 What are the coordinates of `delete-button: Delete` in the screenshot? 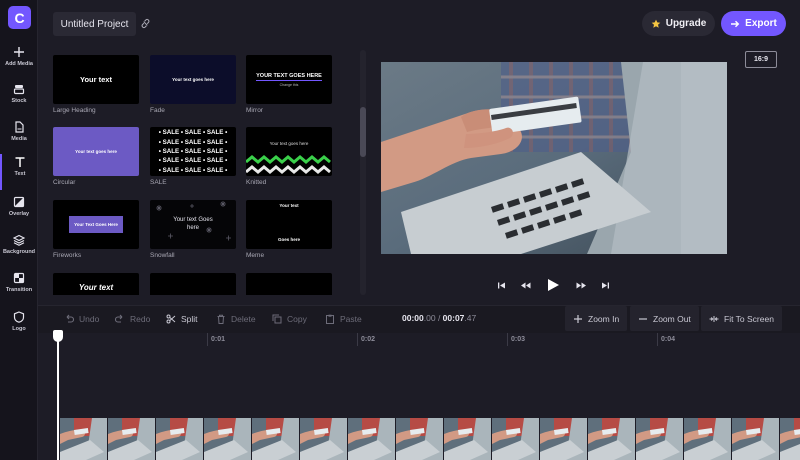 It's located at (236, 318).